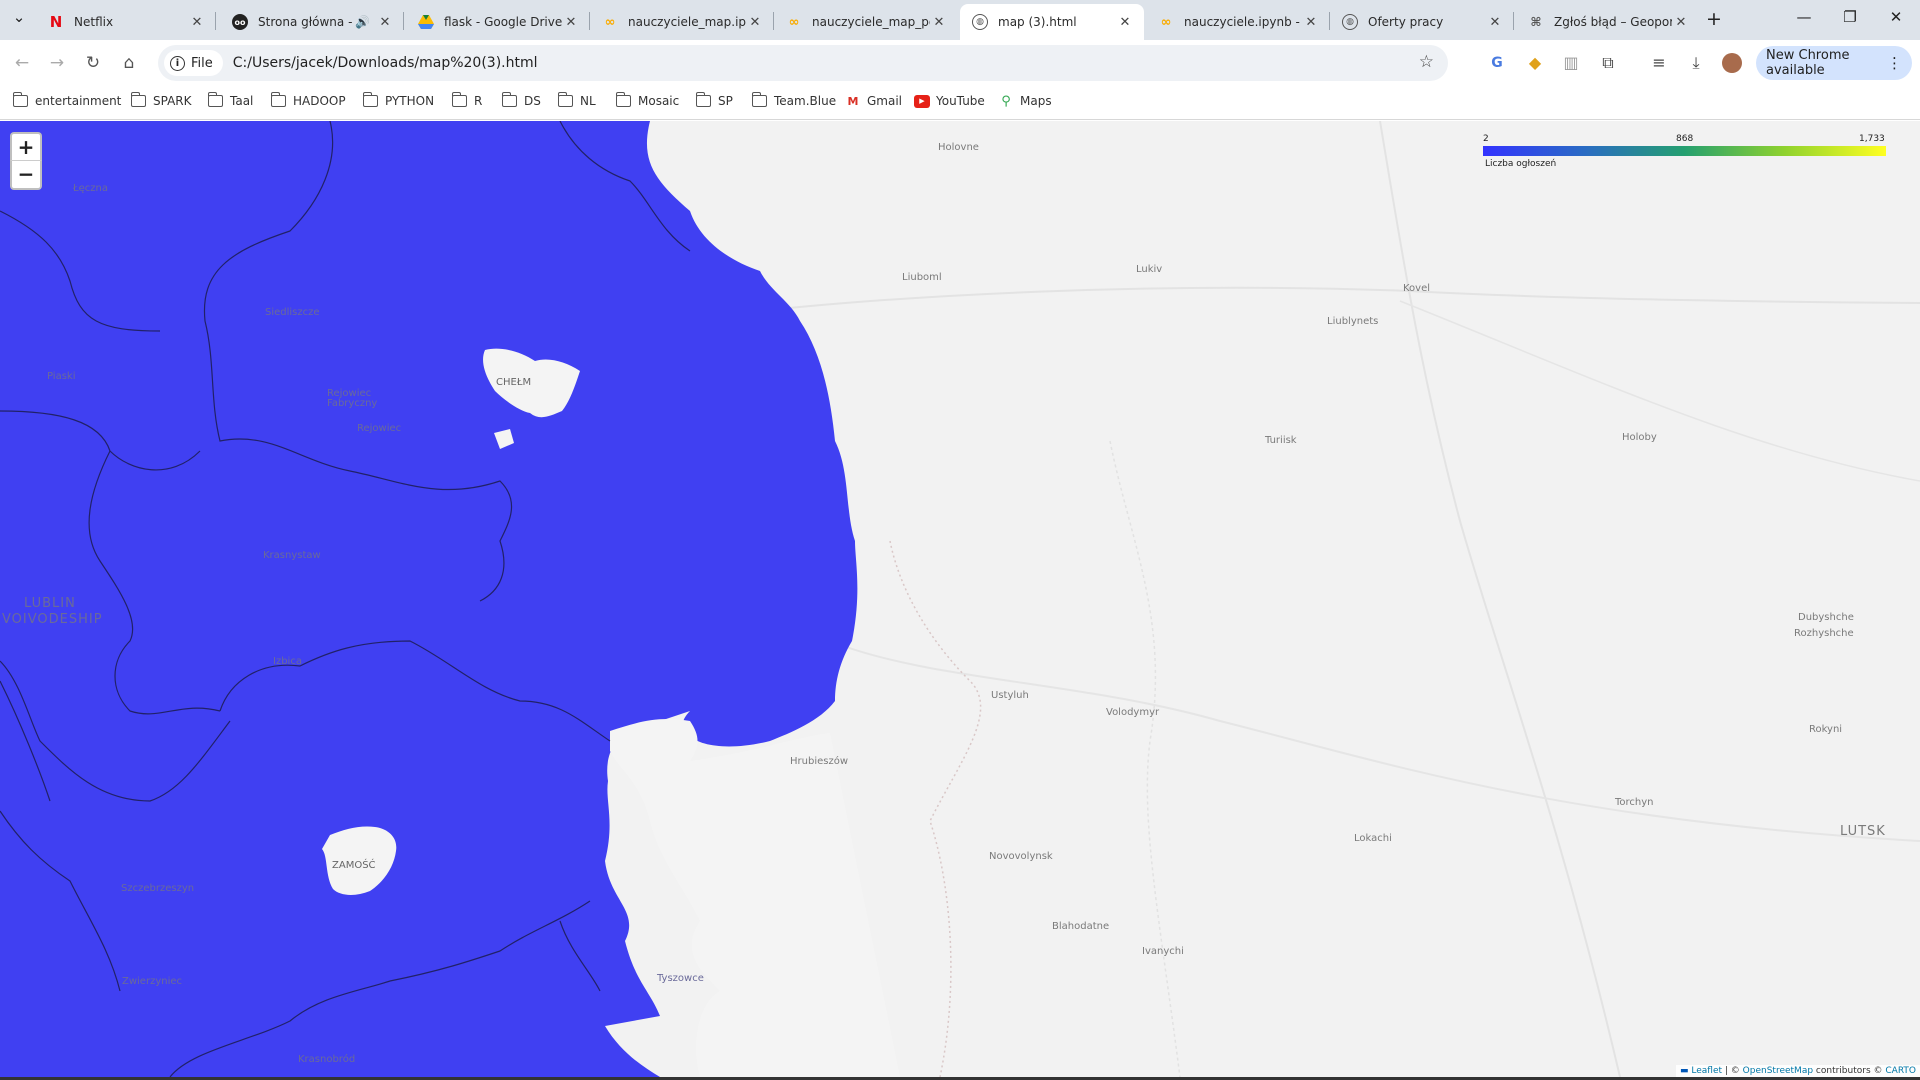 This screenshot has width=1920, height=1080. I want to click on tab-title: flask - Google Drive, so click(503, 22).